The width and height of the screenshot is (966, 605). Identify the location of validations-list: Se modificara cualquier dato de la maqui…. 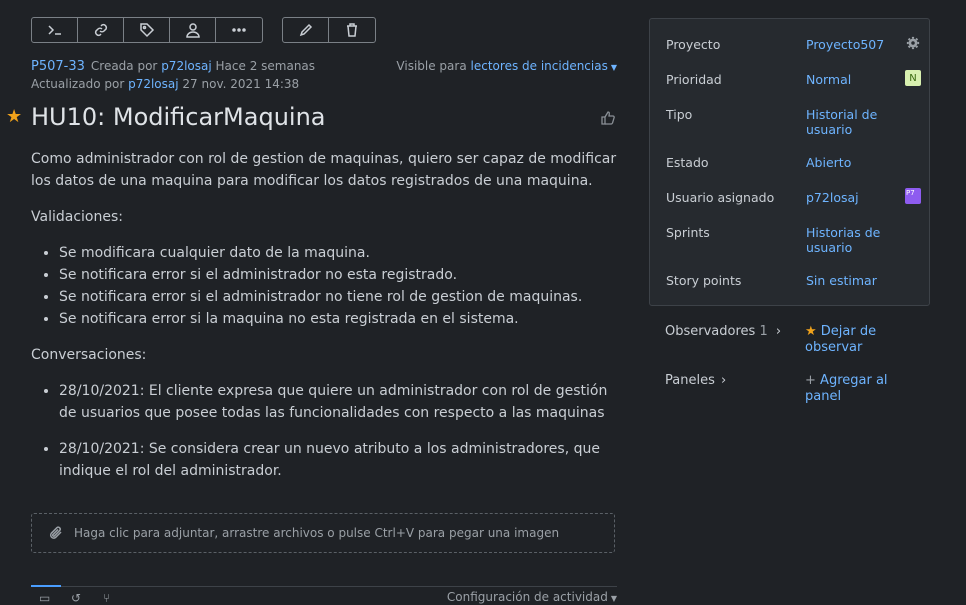
(326, 286).